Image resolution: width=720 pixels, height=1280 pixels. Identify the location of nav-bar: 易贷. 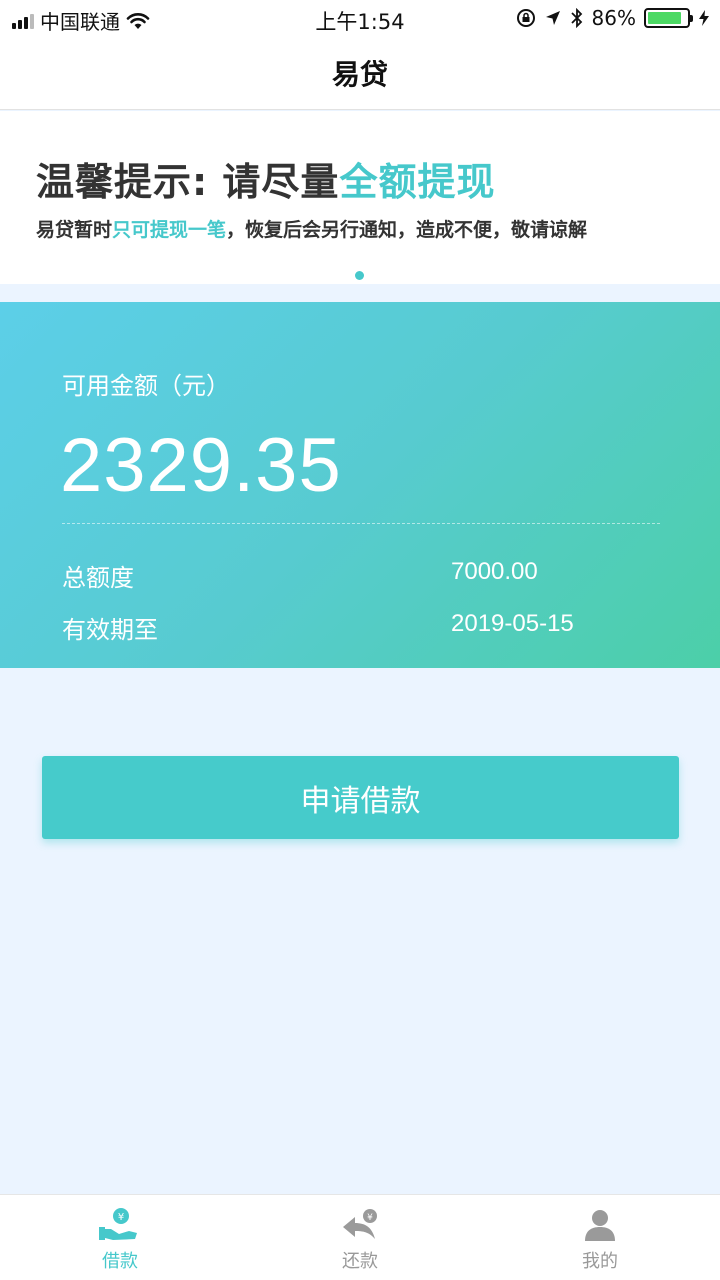
(360, 73).